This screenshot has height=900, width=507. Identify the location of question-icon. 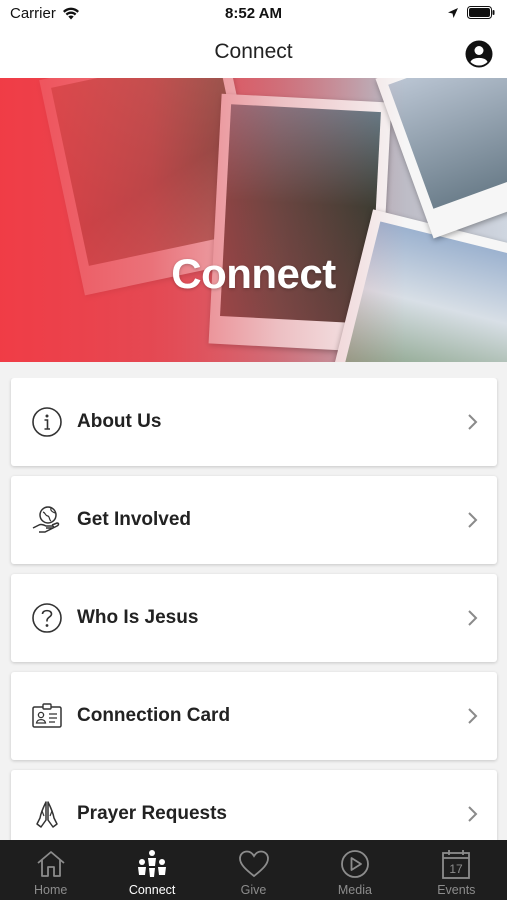
(47, 618).